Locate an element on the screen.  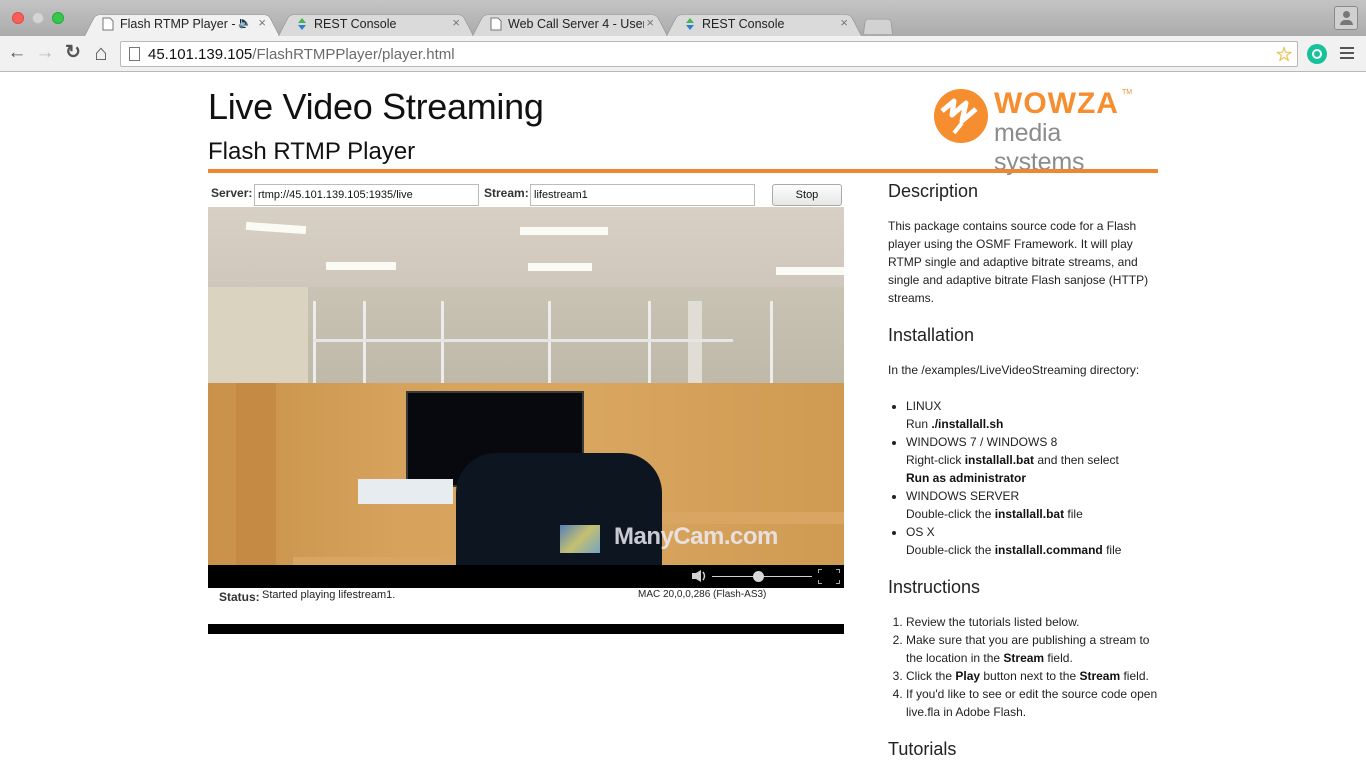
wowza-logo-icon is located at coordinates (961, 116).